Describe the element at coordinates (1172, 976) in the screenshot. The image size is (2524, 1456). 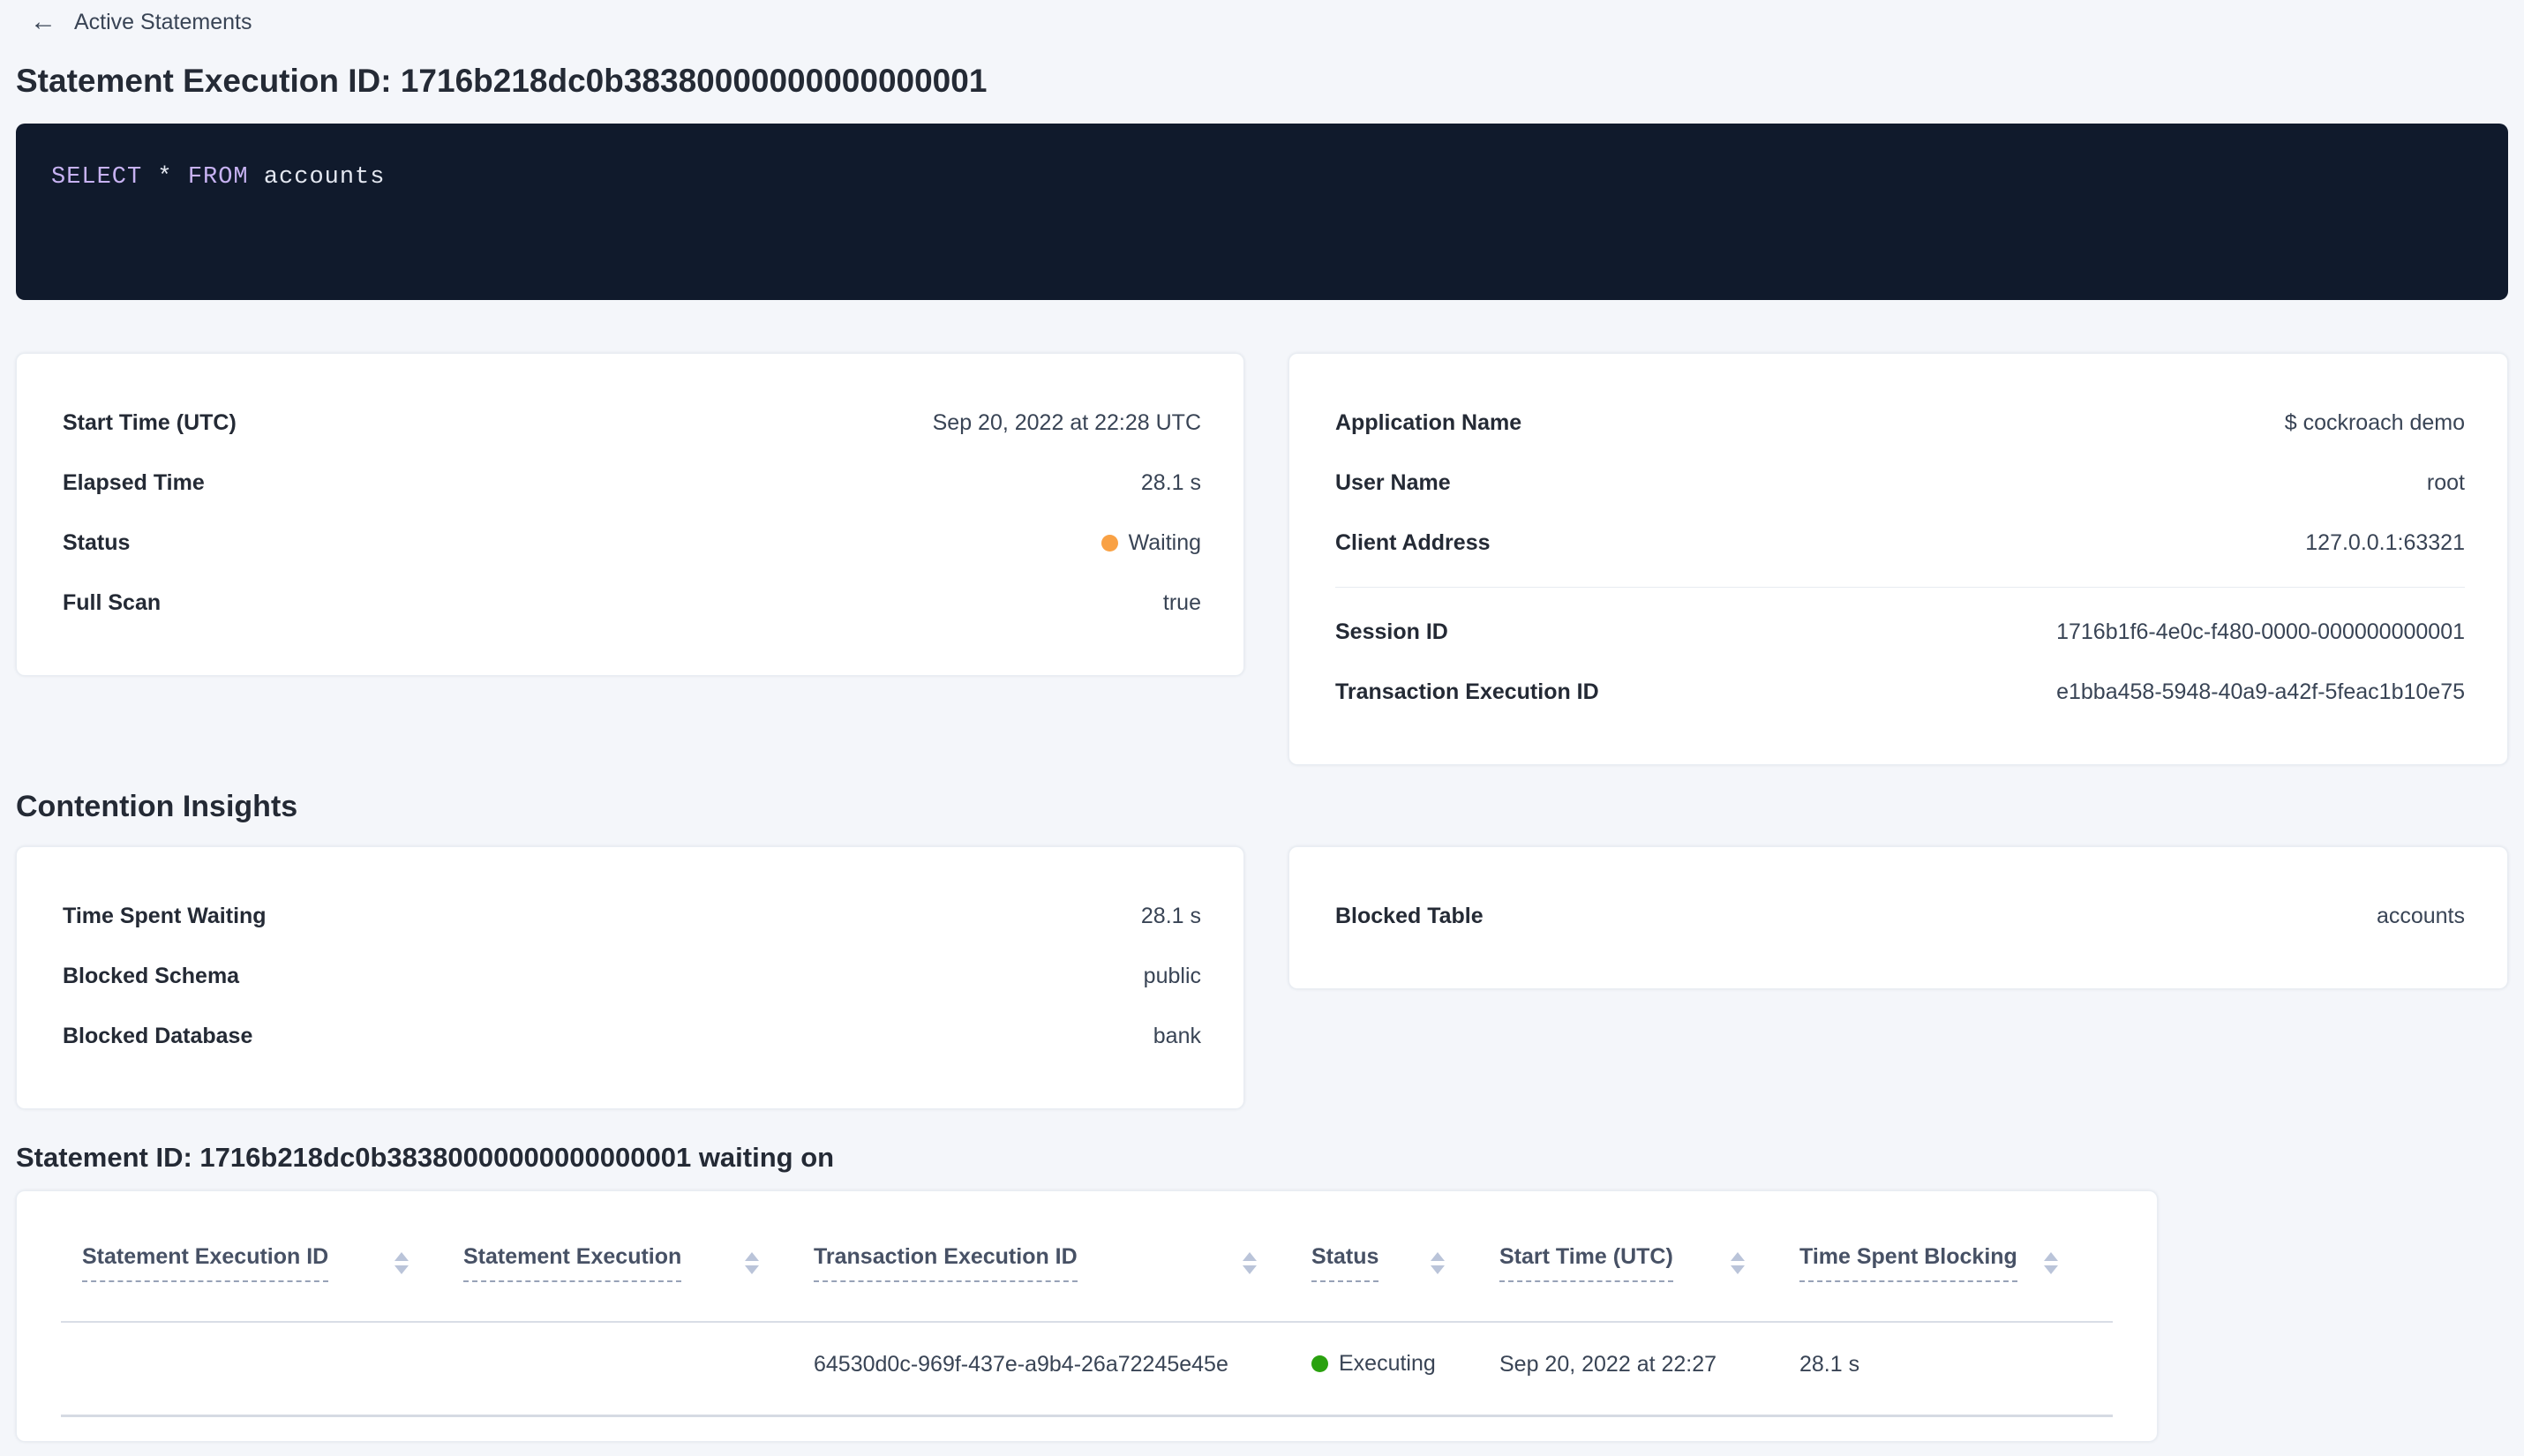
I see `kv-value: public` at that location.